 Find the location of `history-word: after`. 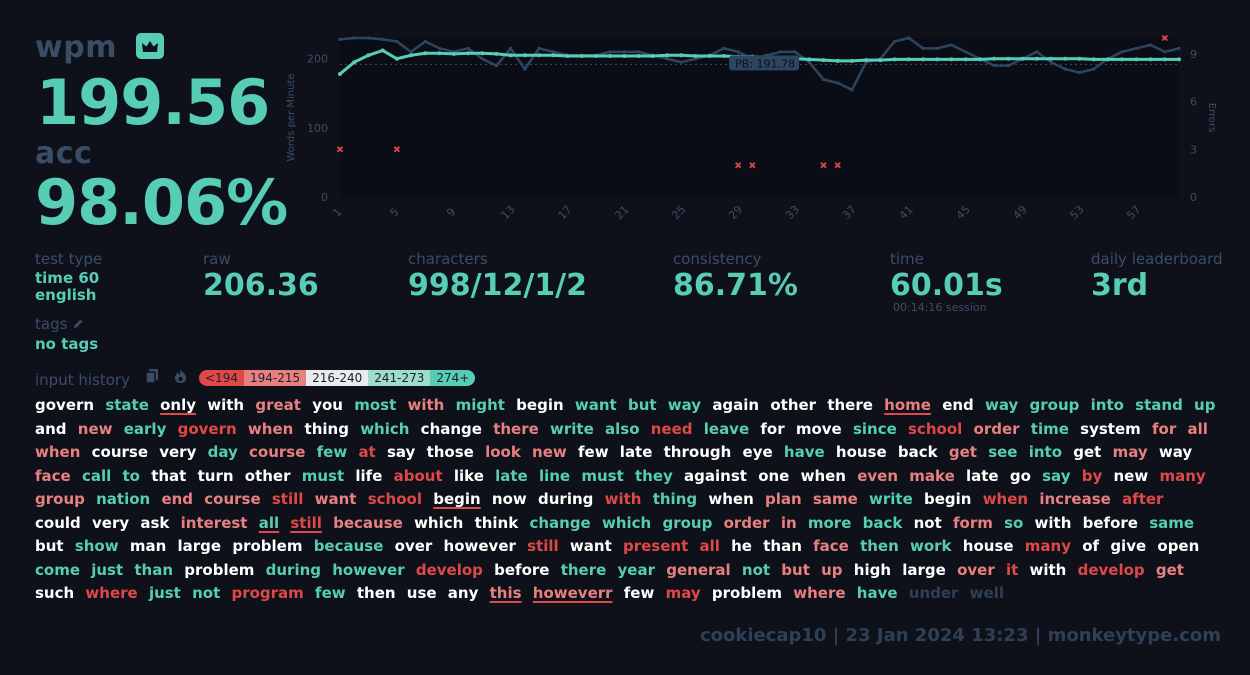

history-word: after is located at coordinates (1142, 499).